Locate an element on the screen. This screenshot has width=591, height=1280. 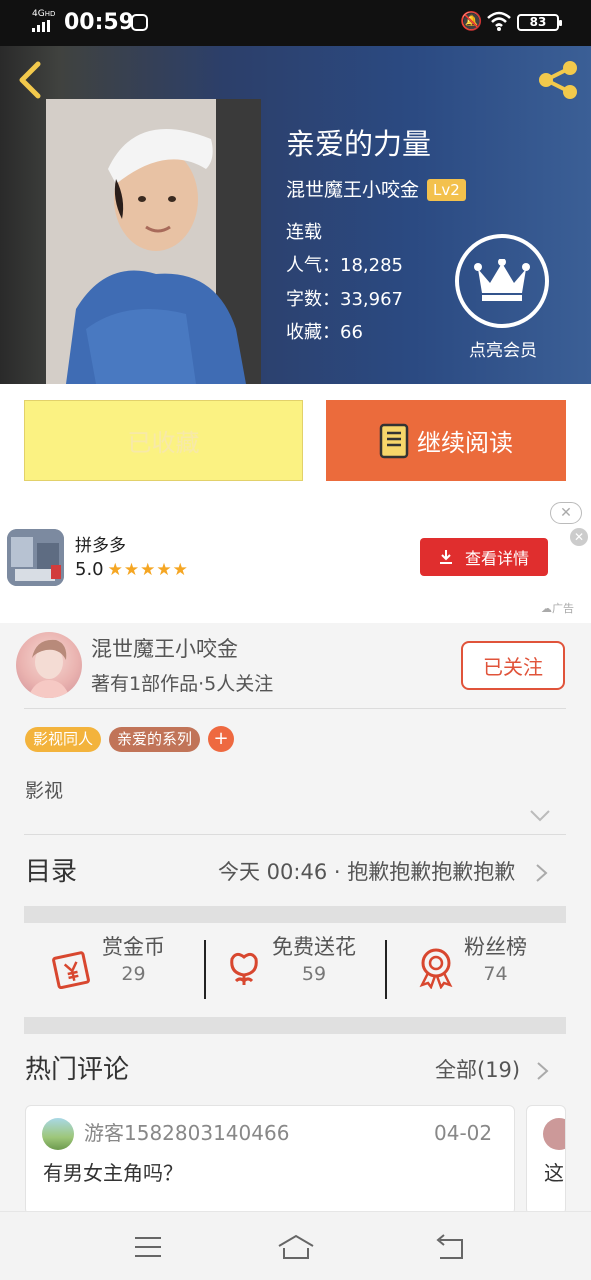
home-icon is located at coordinates (296, 1247).